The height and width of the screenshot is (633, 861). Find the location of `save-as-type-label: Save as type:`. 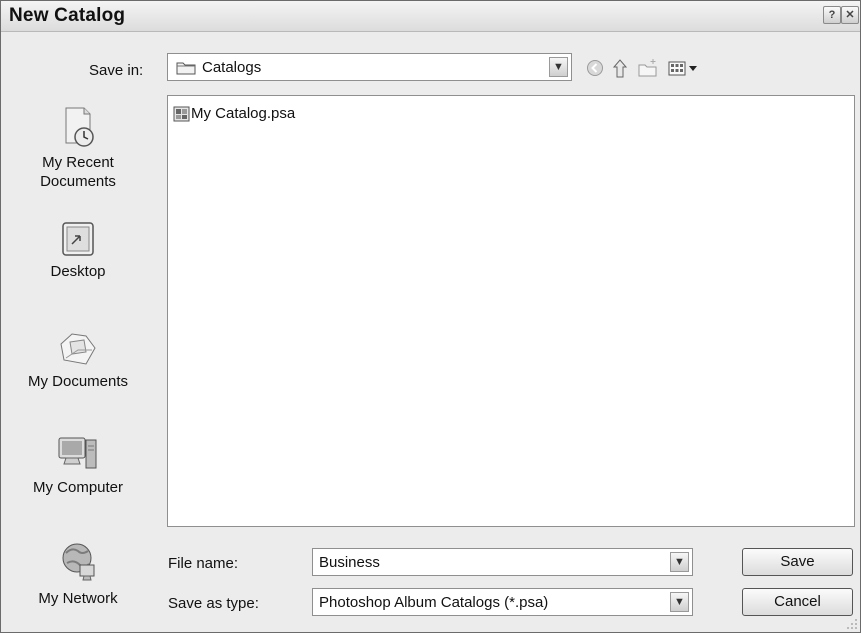

save-as-type-label: Save as type: is located at coordinates (213, 603).